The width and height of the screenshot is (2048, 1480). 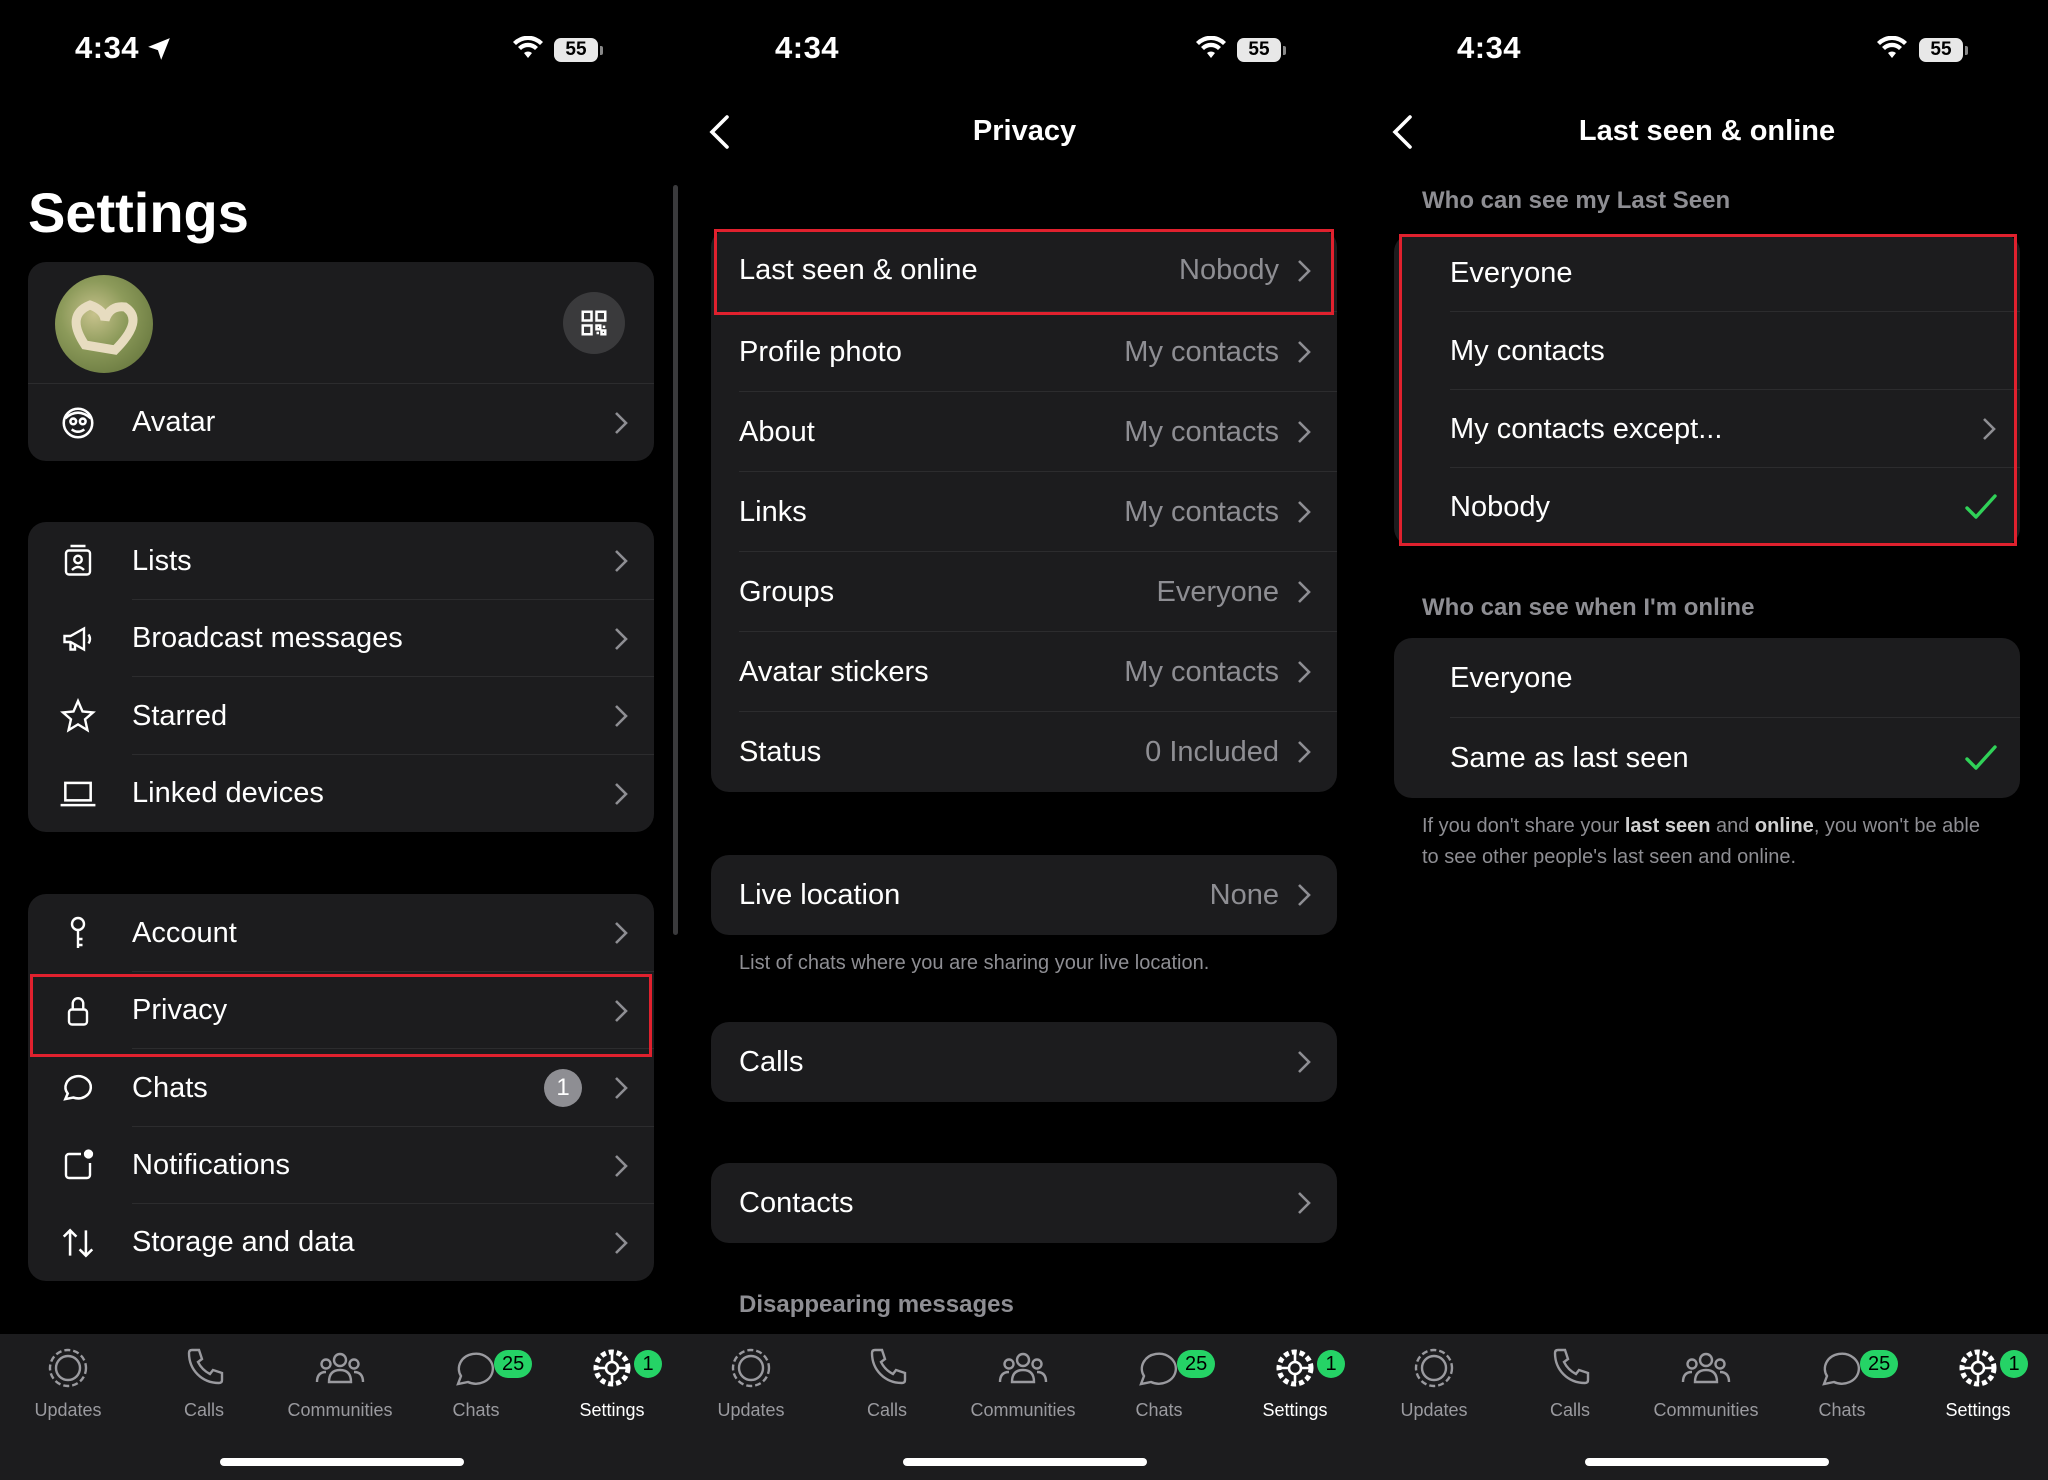 What do you see at coordinates (170, 1087) in the screenshot?
I see `menu-label: Chats` at bounding box center [170, 1087].